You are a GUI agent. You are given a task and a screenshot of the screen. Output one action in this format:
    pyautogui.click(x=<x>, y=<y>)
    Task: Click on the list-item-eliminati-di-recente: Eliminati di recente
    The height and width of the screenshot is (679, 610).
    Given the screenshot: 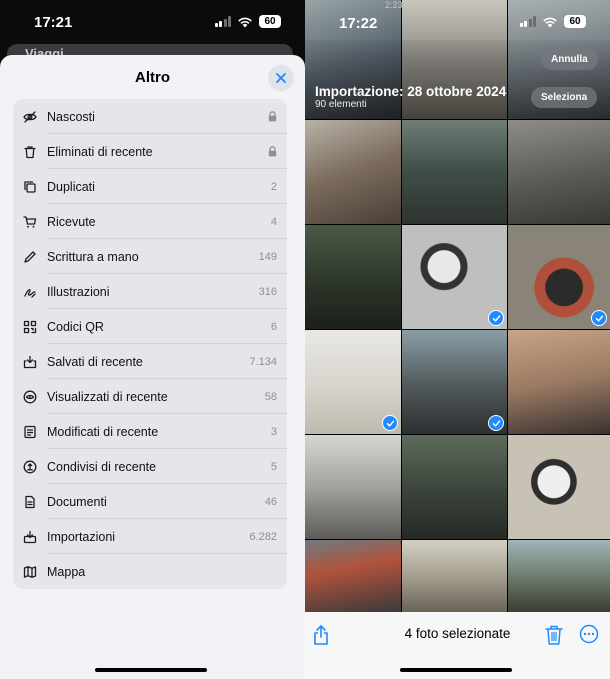 What is the action you would take?
    pyautogui.click(x=150, y=151)
    